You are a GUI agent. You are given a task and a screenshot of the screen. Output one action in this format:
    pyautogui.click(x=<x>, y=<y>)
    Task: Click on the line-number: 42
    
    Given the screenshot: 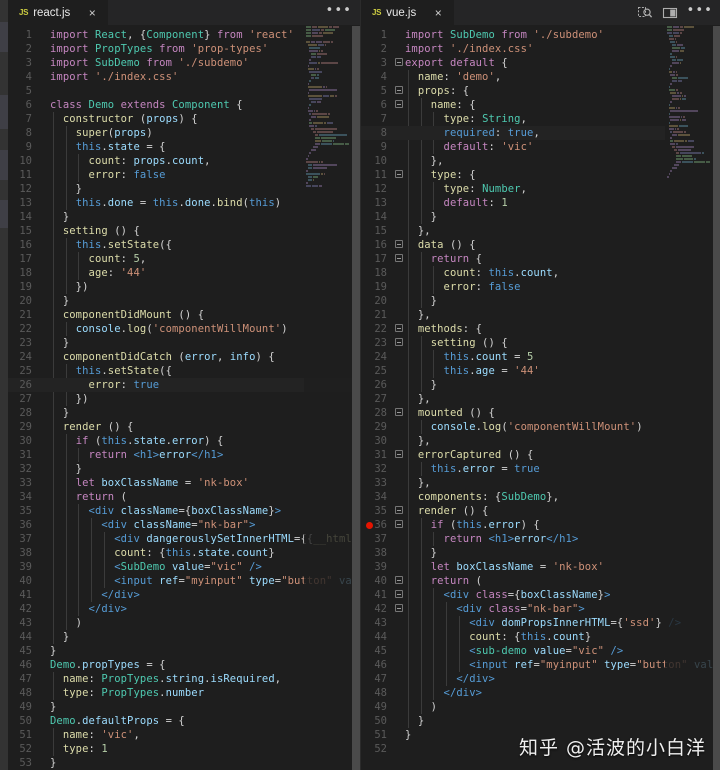 What is the action you would take?
    pyautogui.click(x=25, y=609)
    